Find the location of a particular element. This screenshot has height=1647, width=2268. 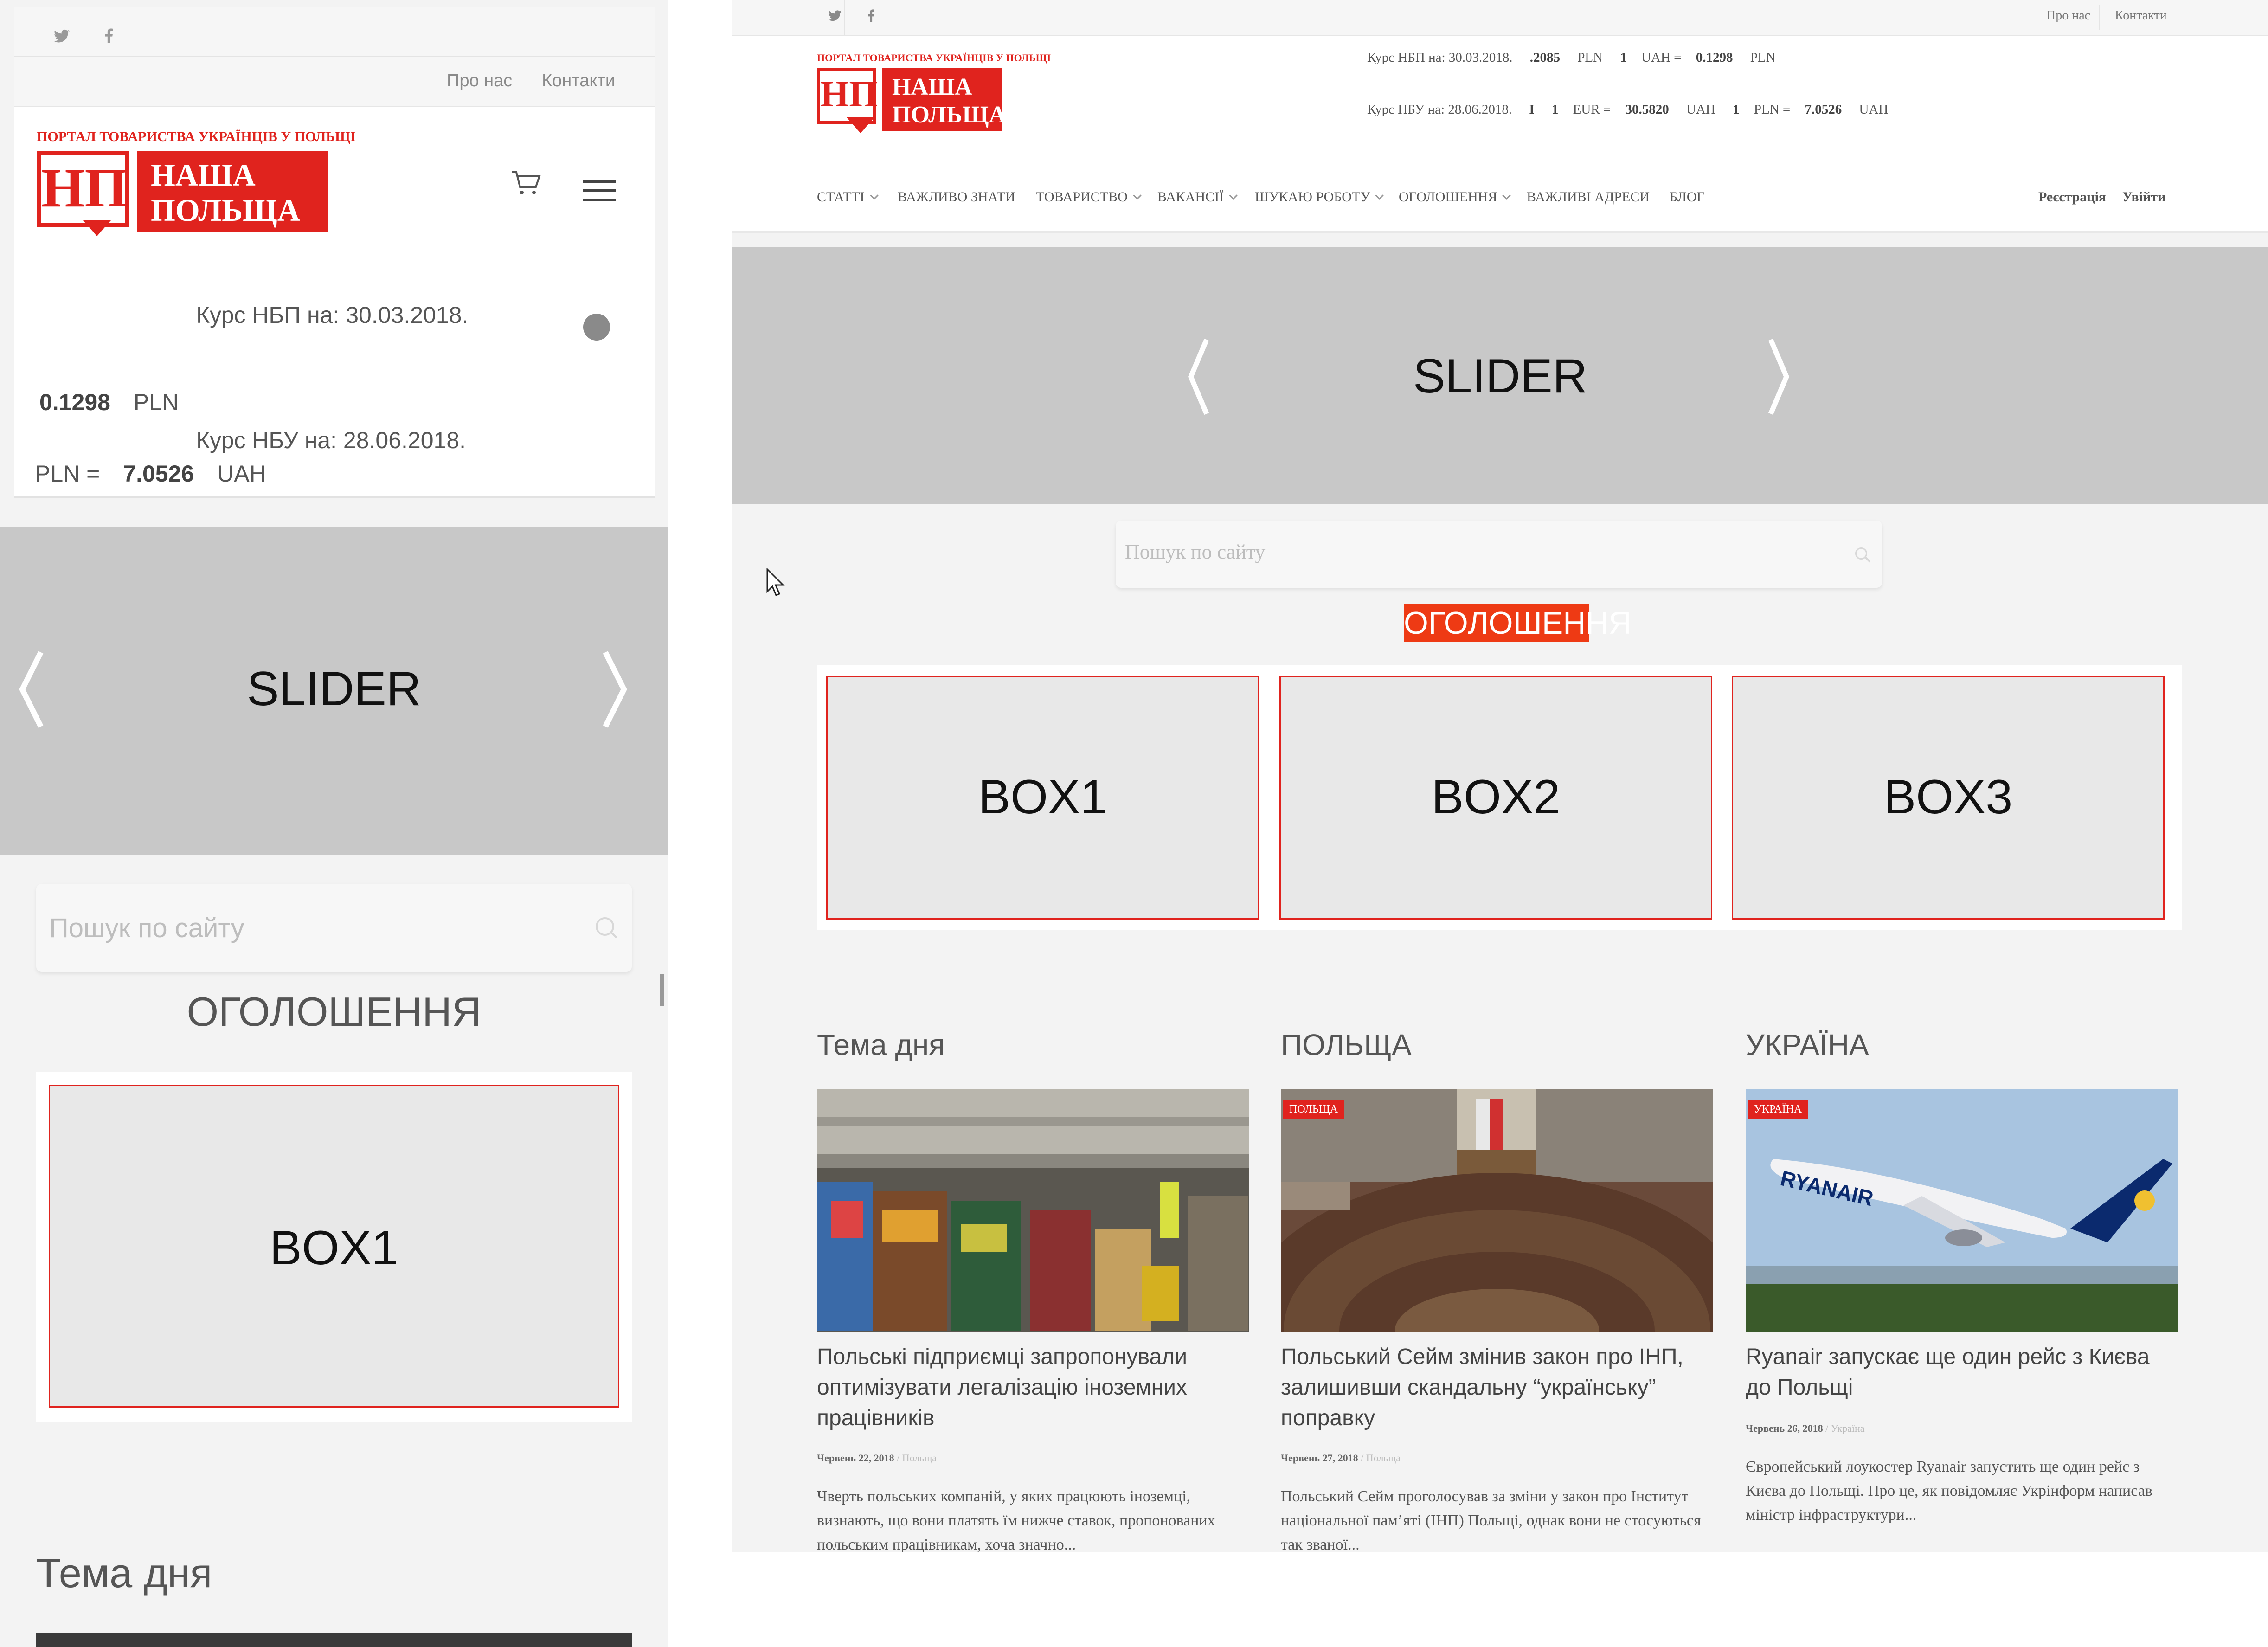

category-badge: ПОЛЬЩА is located at coordinates (1314, 1110).